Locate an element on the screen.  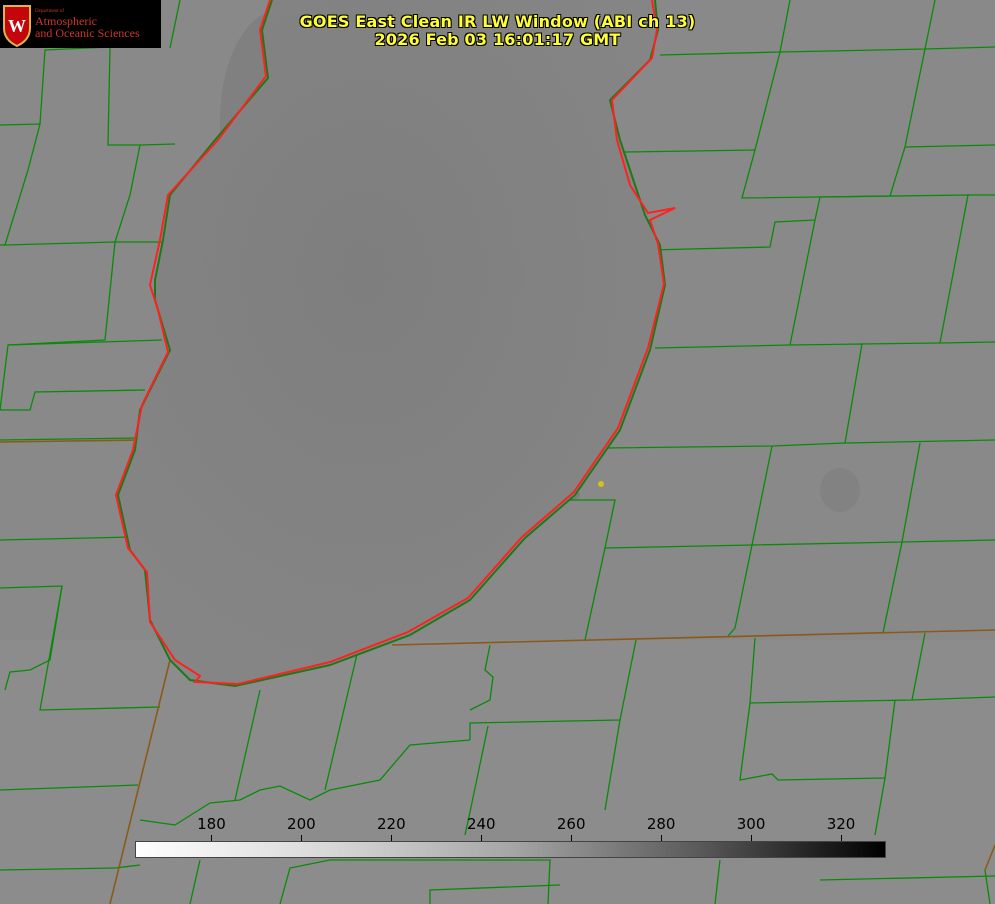
location-marker is located at coordinates (601, 484).